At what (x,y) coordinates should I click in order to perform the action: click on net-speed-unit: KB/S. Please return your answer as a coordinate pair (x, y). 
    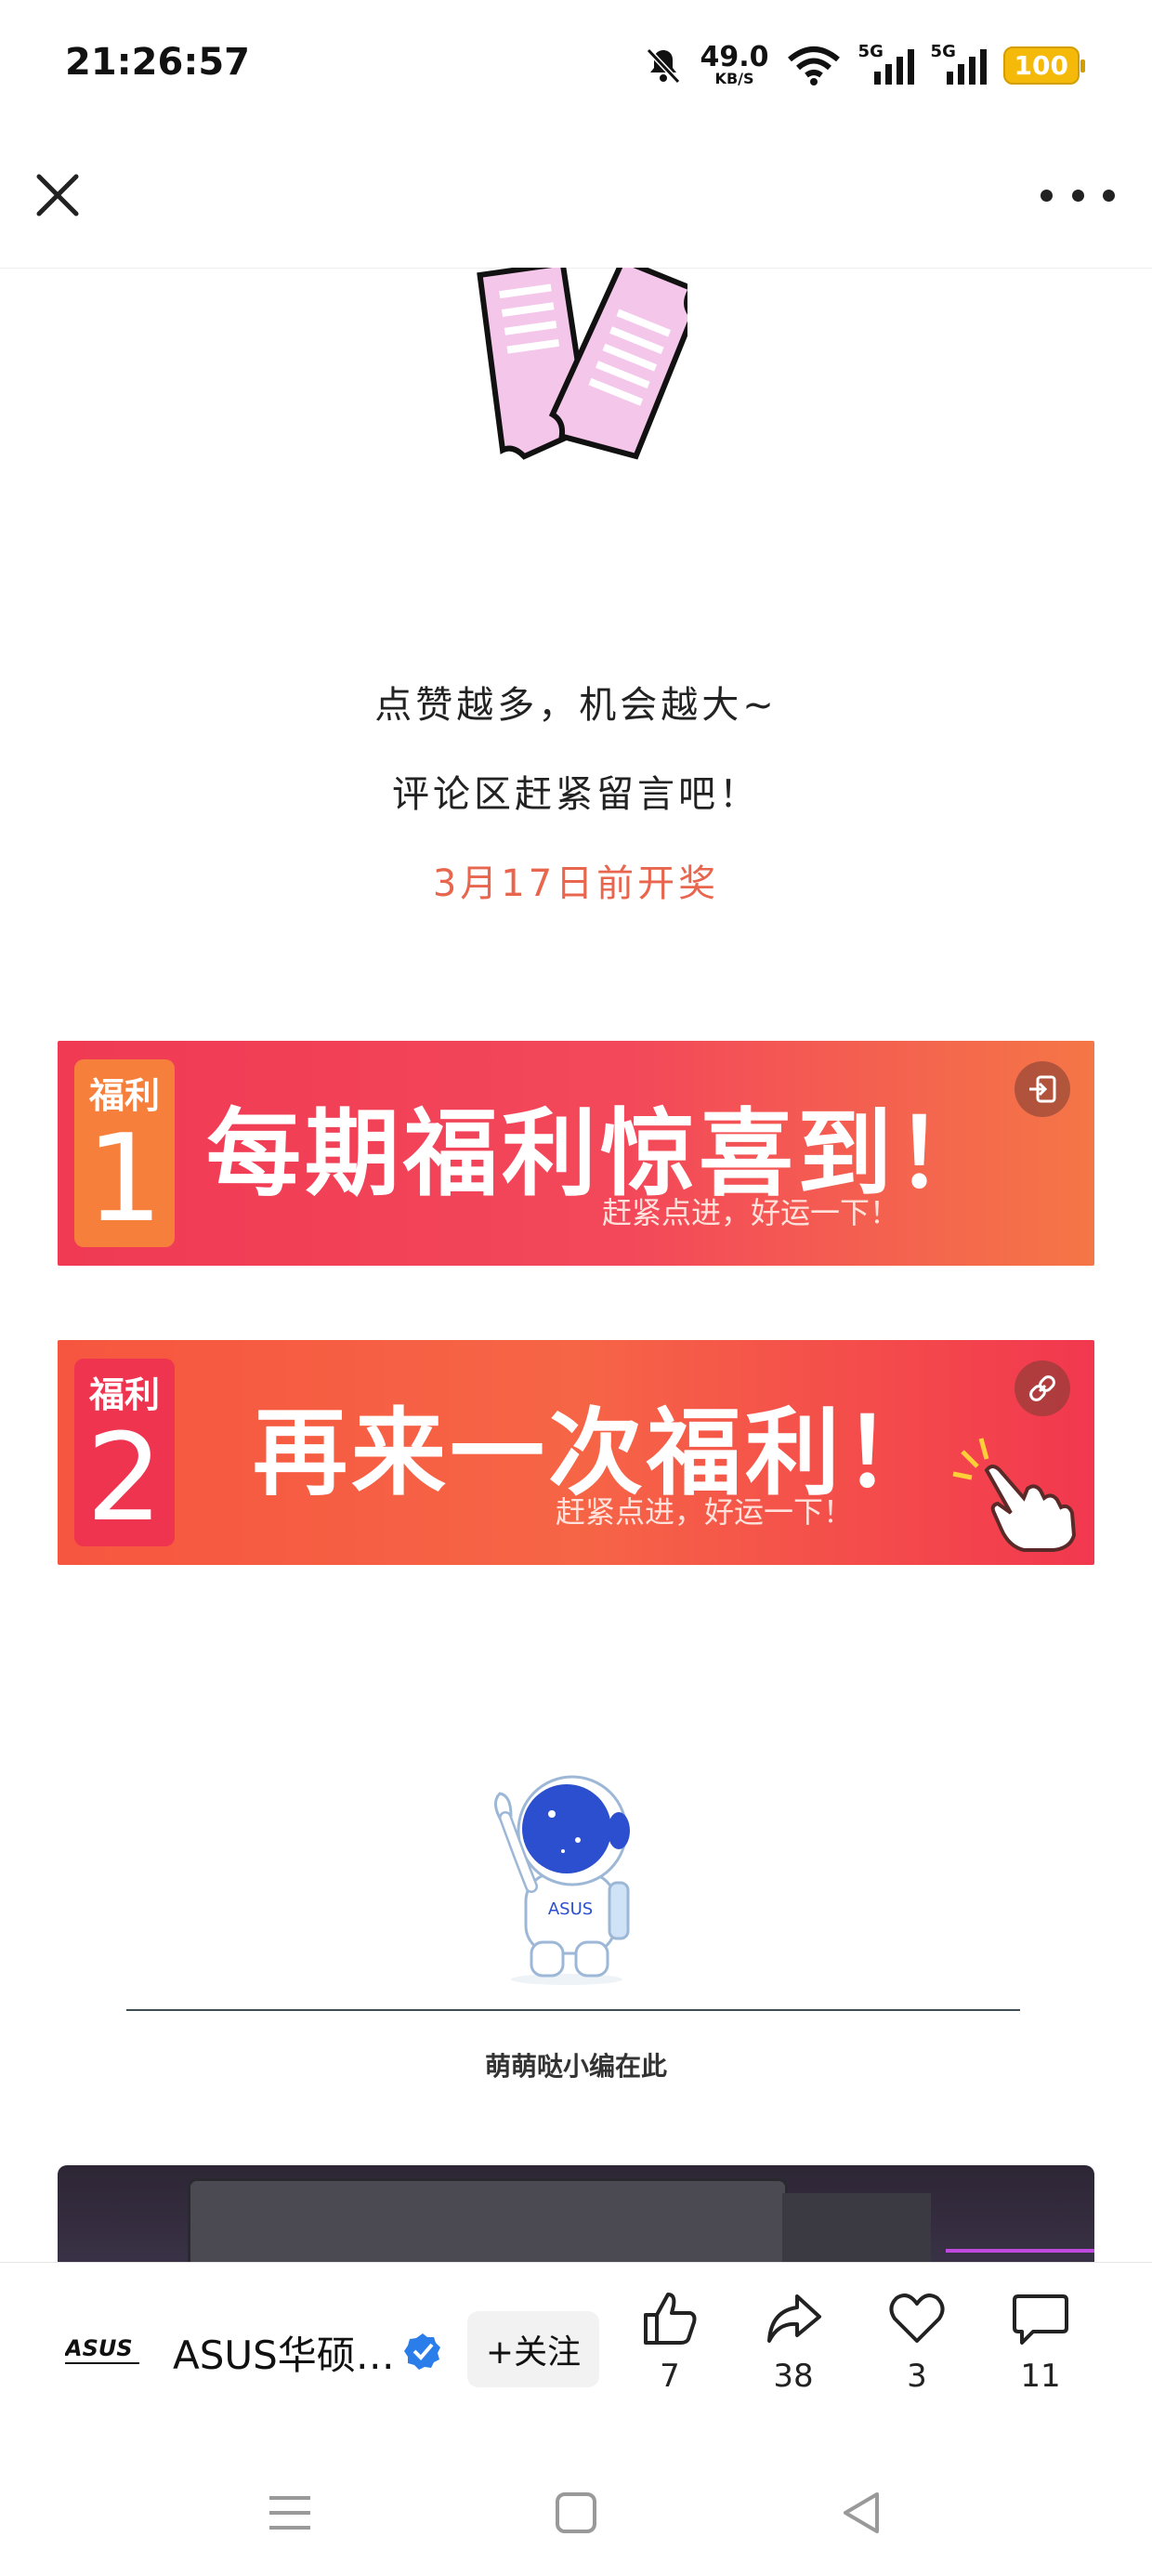
    Looking at the image, I should click on (734, 78).